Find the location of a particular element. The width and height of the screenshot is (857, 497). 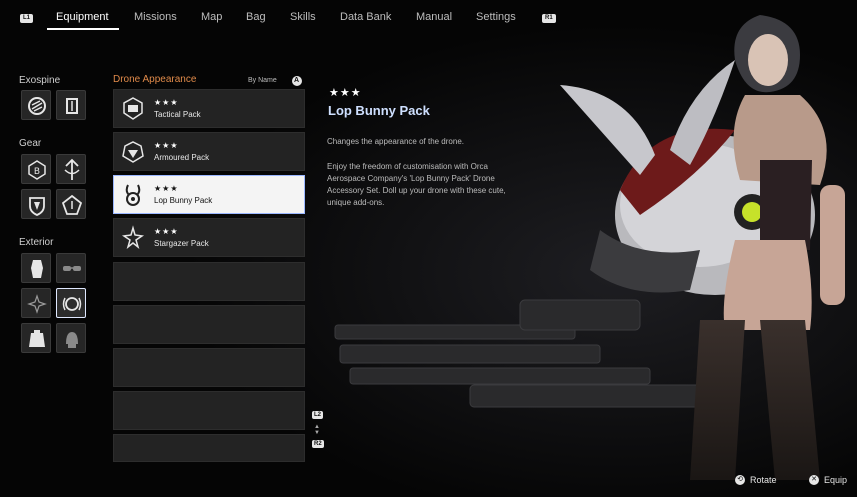

helmet-slot is located at coordinates (71, 338).